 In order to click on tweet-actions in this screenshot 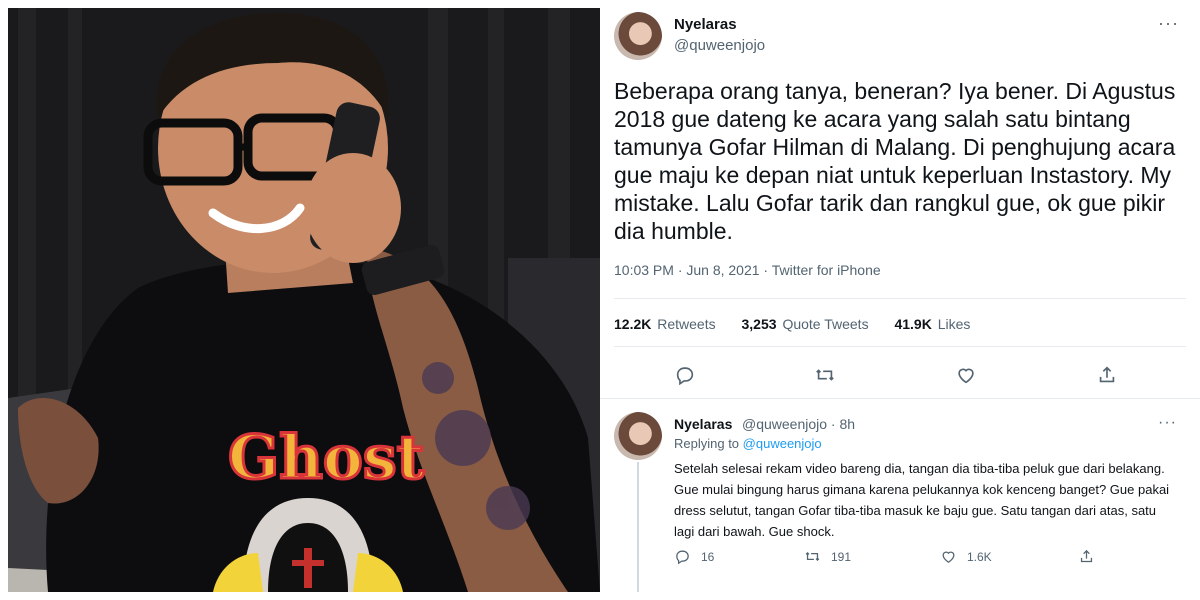, I will do `click(900, 377)`.